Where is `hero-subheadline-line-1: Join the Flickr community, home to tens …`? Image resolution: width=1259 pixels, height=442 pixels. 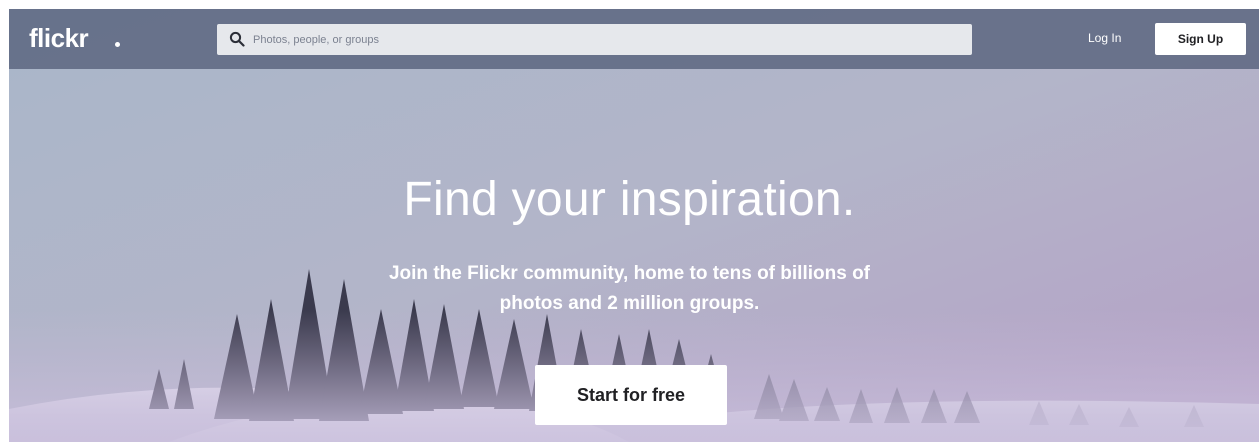
hero-subheadline-line-1: Join the Flickr community, home to tens … is located at coordinates (629, 273).